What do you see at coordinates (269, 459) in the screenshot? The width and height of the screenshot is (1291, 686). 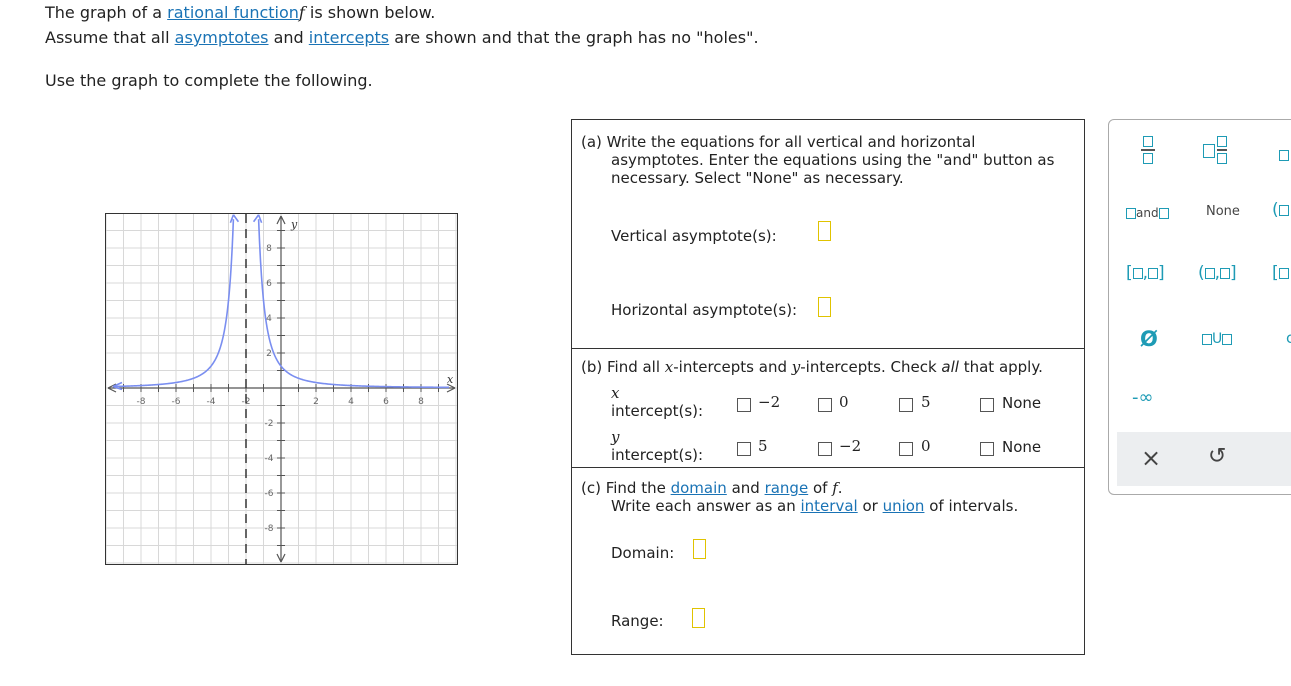 I see `y-tick-label: -4` at bounding box center [269, 459].